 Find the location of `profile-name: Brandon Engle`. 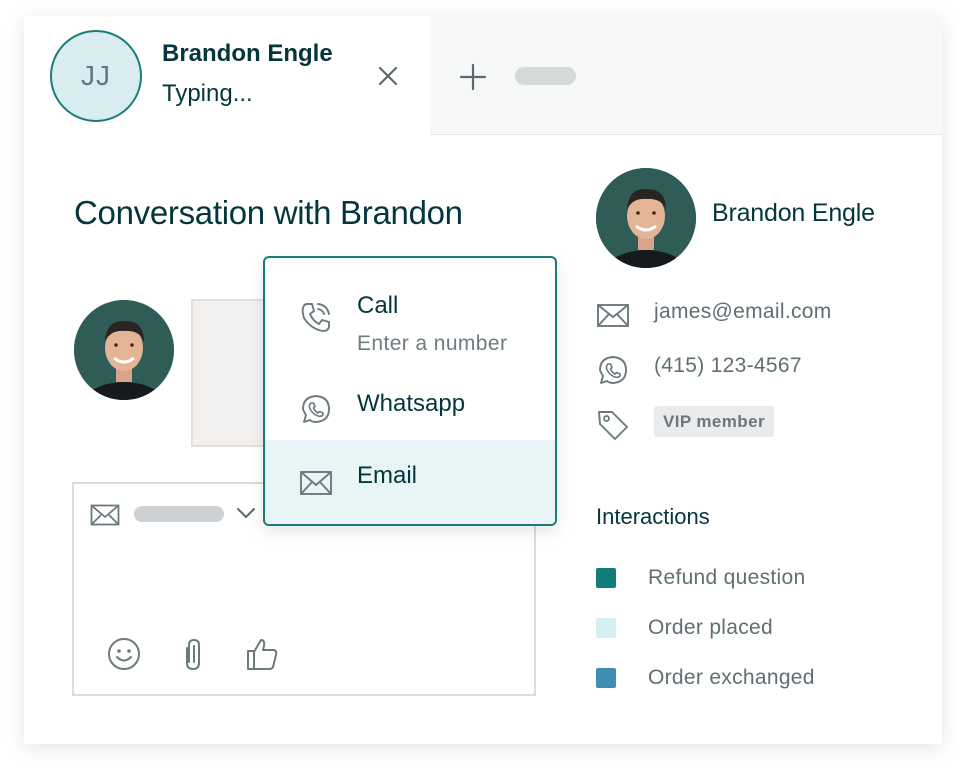

profile-name: Brandon Engle is located at coordinates (793, 213).